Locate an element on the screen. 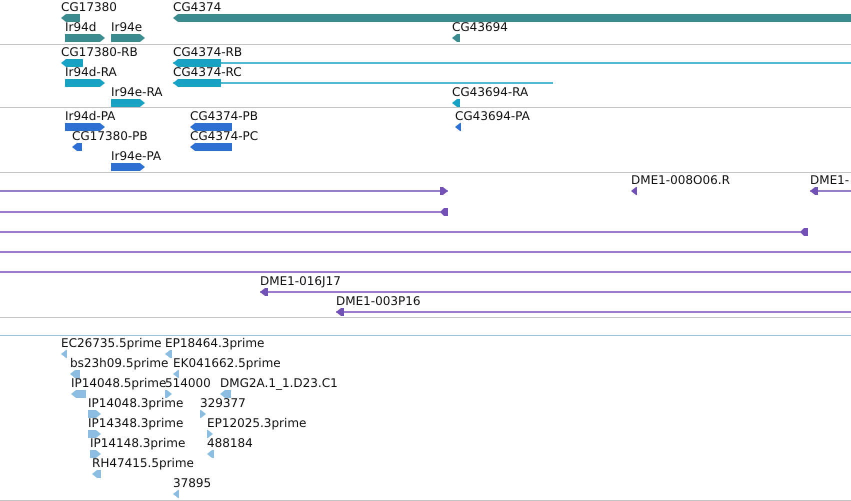 The width and height of the screenshot is (851, 501). feature-label: Ir94e-RA is located at coordinates (137, 92).